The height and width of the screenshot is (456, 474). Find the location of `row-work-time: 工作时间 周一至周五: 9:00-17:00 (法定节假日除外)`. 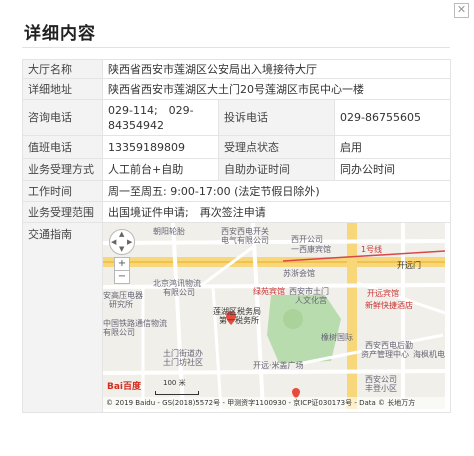

row-work-time: 工作时间 周一至周五: 9:00-17:00 (法定节假日除外) is located at coordinates (237, 191).